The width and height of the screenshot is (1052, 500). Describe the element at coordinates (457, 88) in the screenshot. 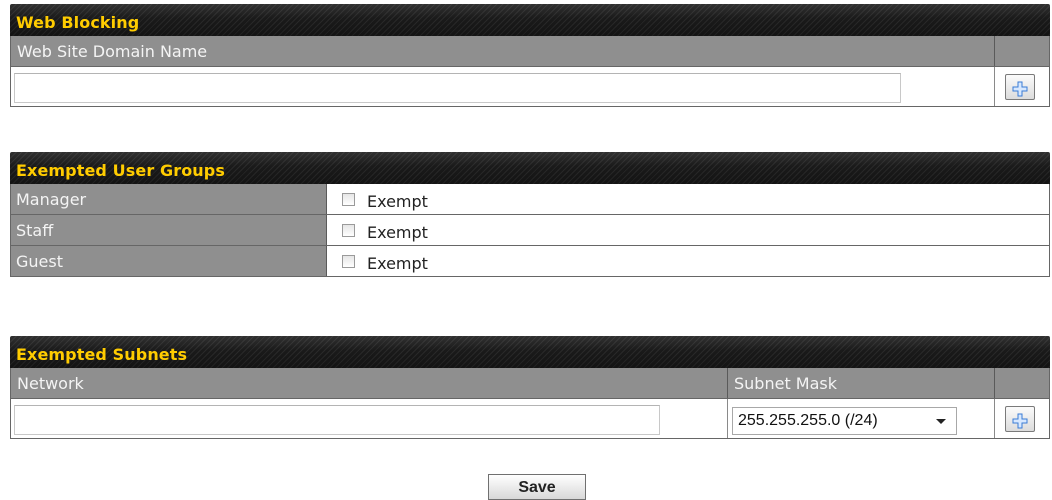

I see `domain-name-input` at that location.